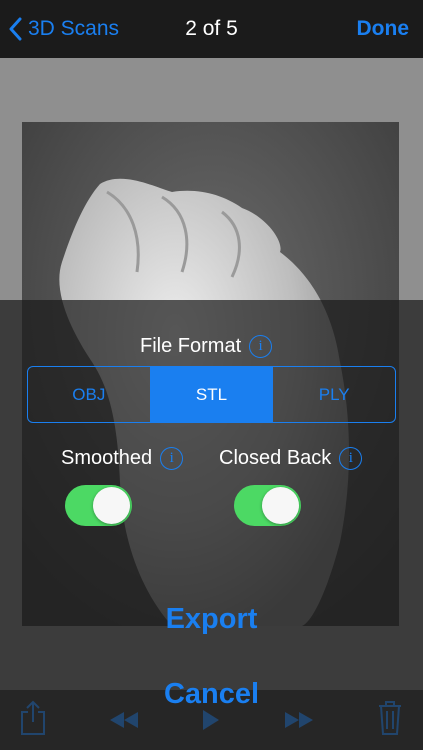 This screenshot has height=750, width=423. What do you see at coordinates (275, 458) in the screenshot?
I see `closed-back-label: Closed Back` at bounding box center [275, 458].